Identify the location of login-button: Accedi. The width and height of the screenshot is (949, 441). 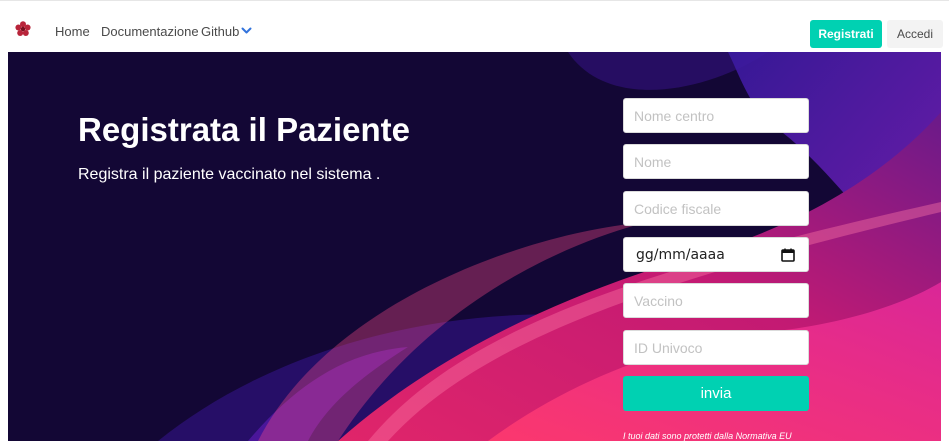
(915, 34).